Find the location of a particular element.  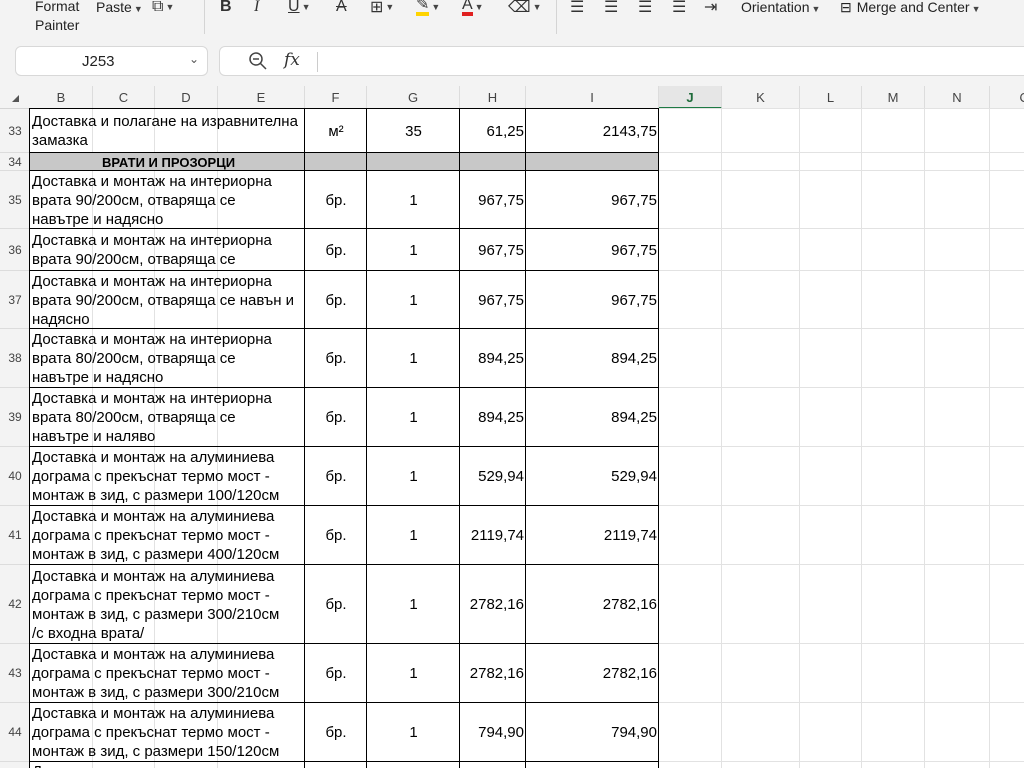

unit-price-cell: 61,25 is located at coordinates (493, 131).